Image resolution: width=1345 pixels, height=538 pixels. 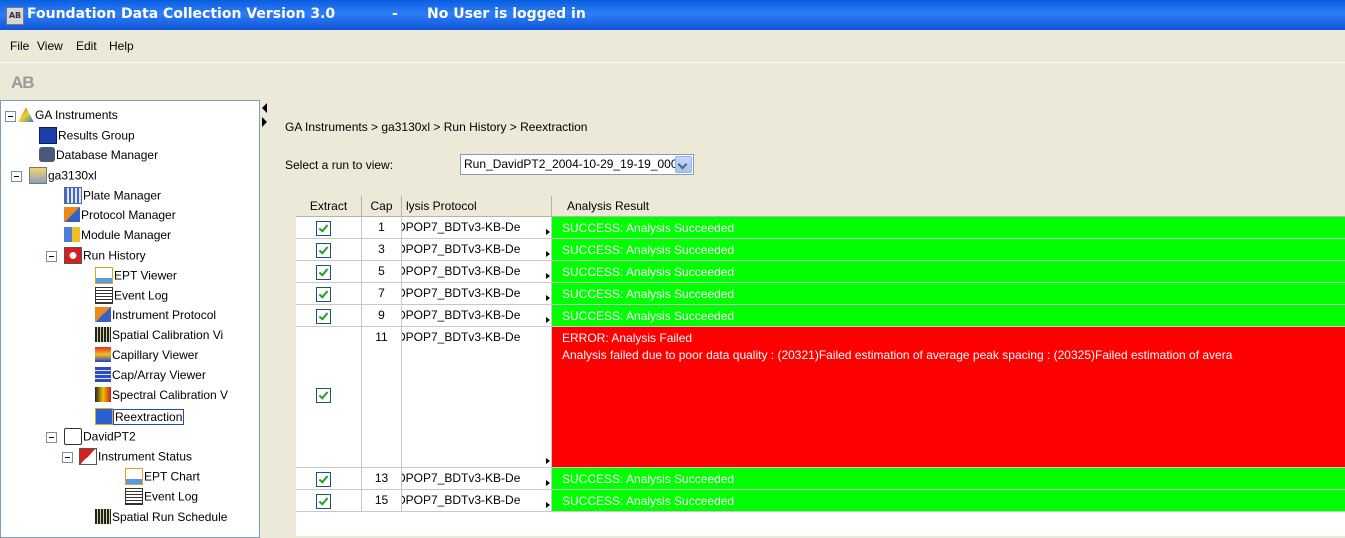 I want to click on cap-cell: 7, so click(x=382, y=294).